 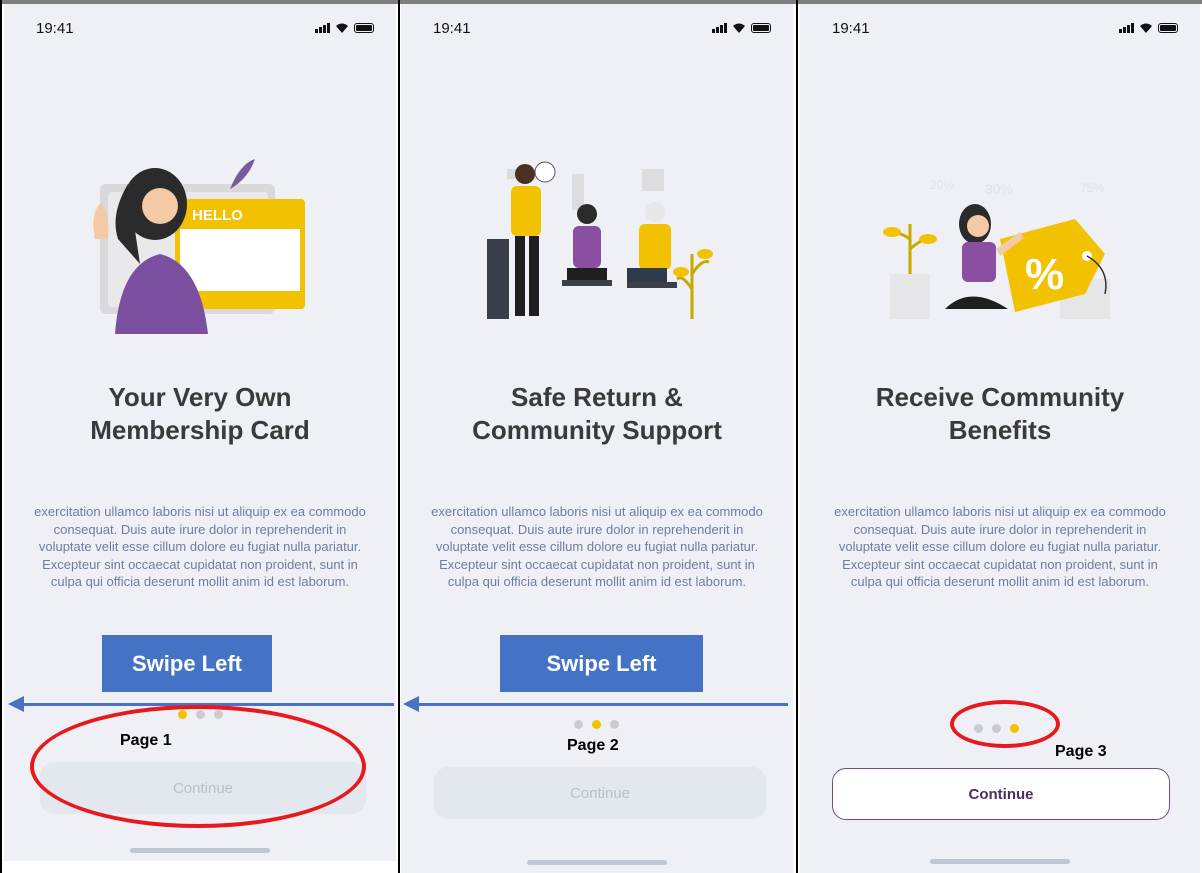 What do you see at coordinates (199, 246) in the screenshot?
I see `membership-card-illustration: HELLO` at bounding box center [199, 246].